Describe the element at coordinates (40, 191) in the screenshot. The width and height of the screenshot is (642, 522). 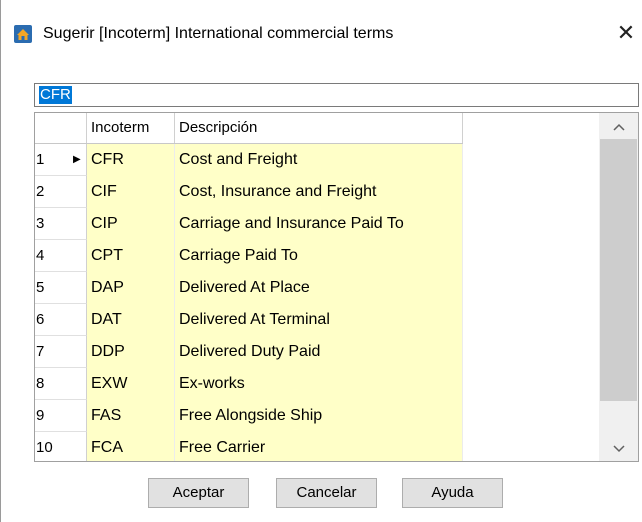
I see `row-number-label: 2` at that location.